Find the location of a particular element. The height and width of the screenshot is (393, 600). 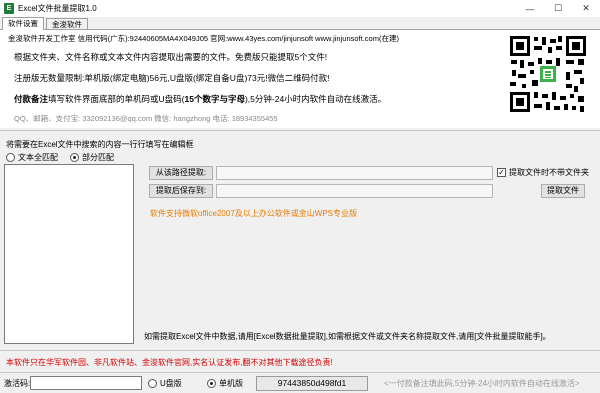

activation-hint: <一付款备注填此码,5分钟-24小时内软件自动在线激活> is located at coordinates (482, 383).